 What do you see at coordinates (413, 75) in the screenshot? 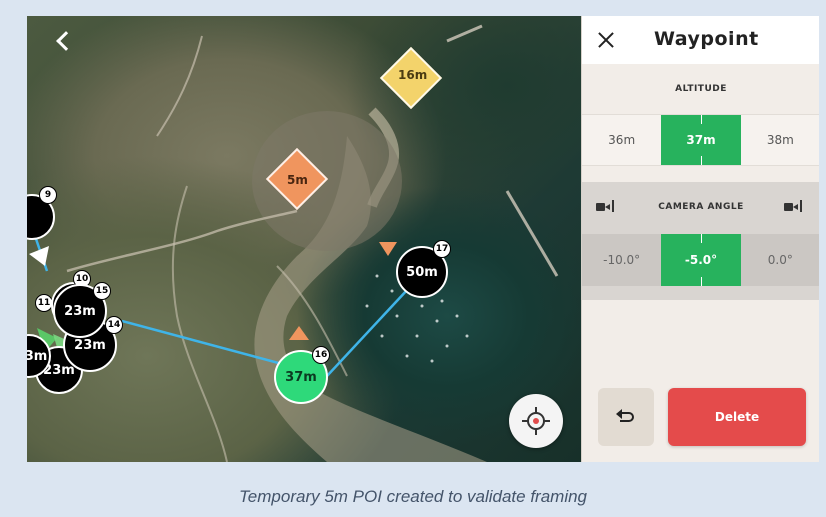
I see `poi-altitude-label: 16m` at bounding box center [413, 75].